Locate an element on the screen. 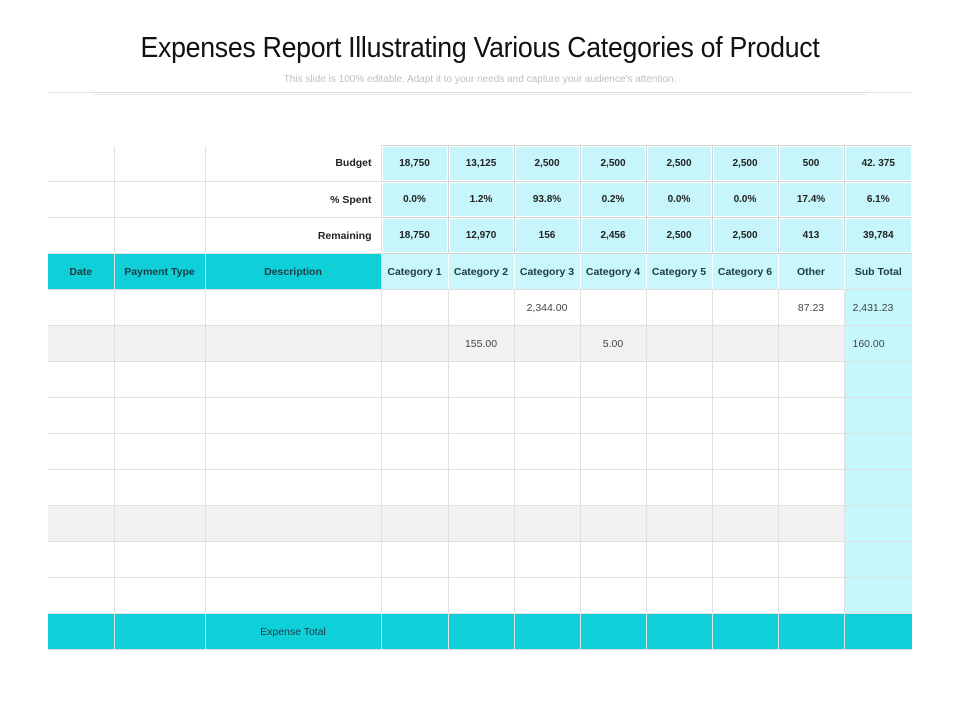 This screenshot has height=720, width=960. column-header: Category 1 is located at coordinates (415, 271).